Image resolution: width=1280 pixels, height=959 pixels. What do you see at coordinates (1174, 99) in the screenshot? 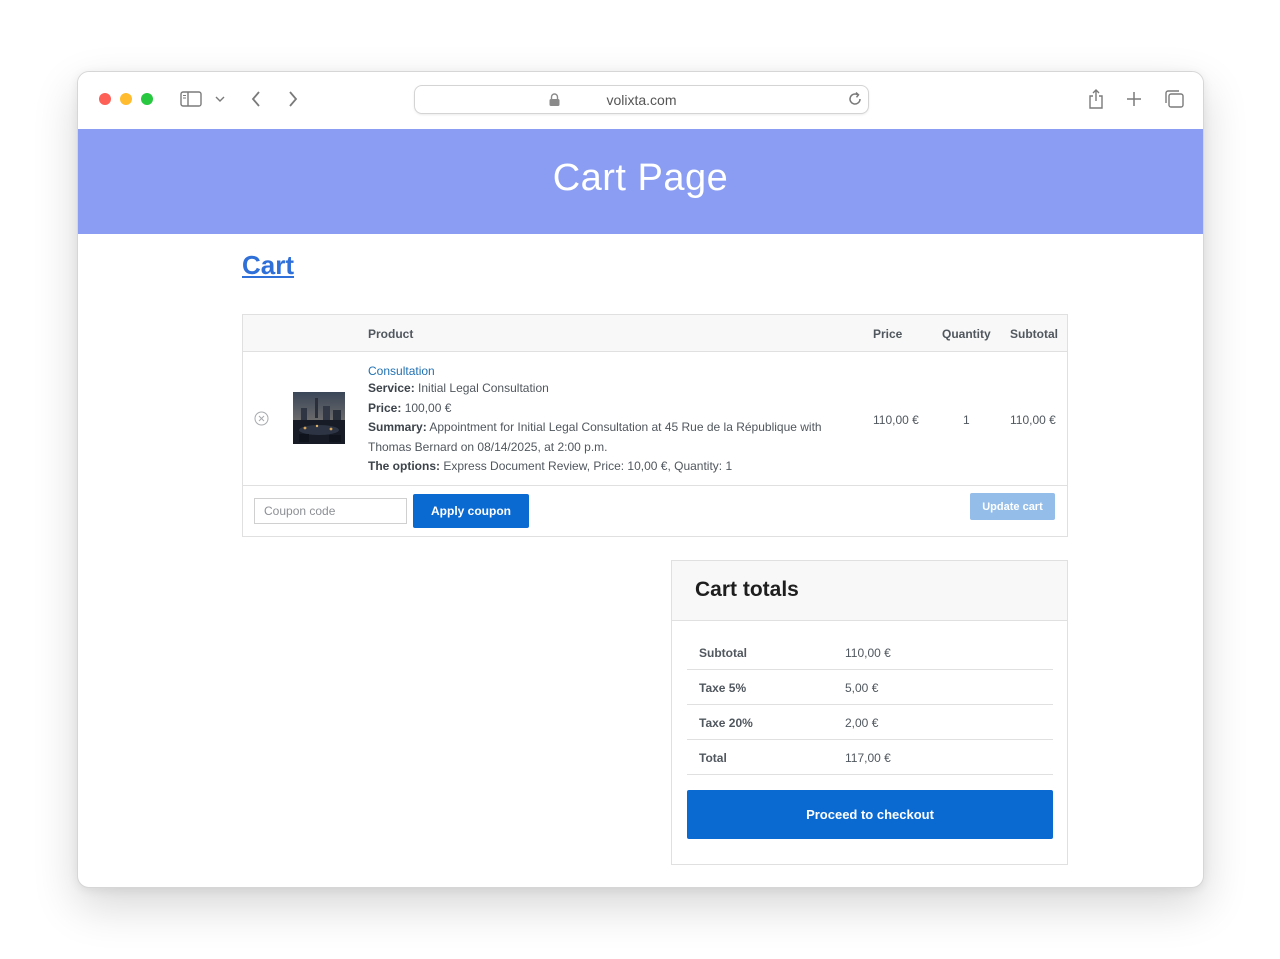
I see `tabs-icon` at bounding box center [1174, 99].